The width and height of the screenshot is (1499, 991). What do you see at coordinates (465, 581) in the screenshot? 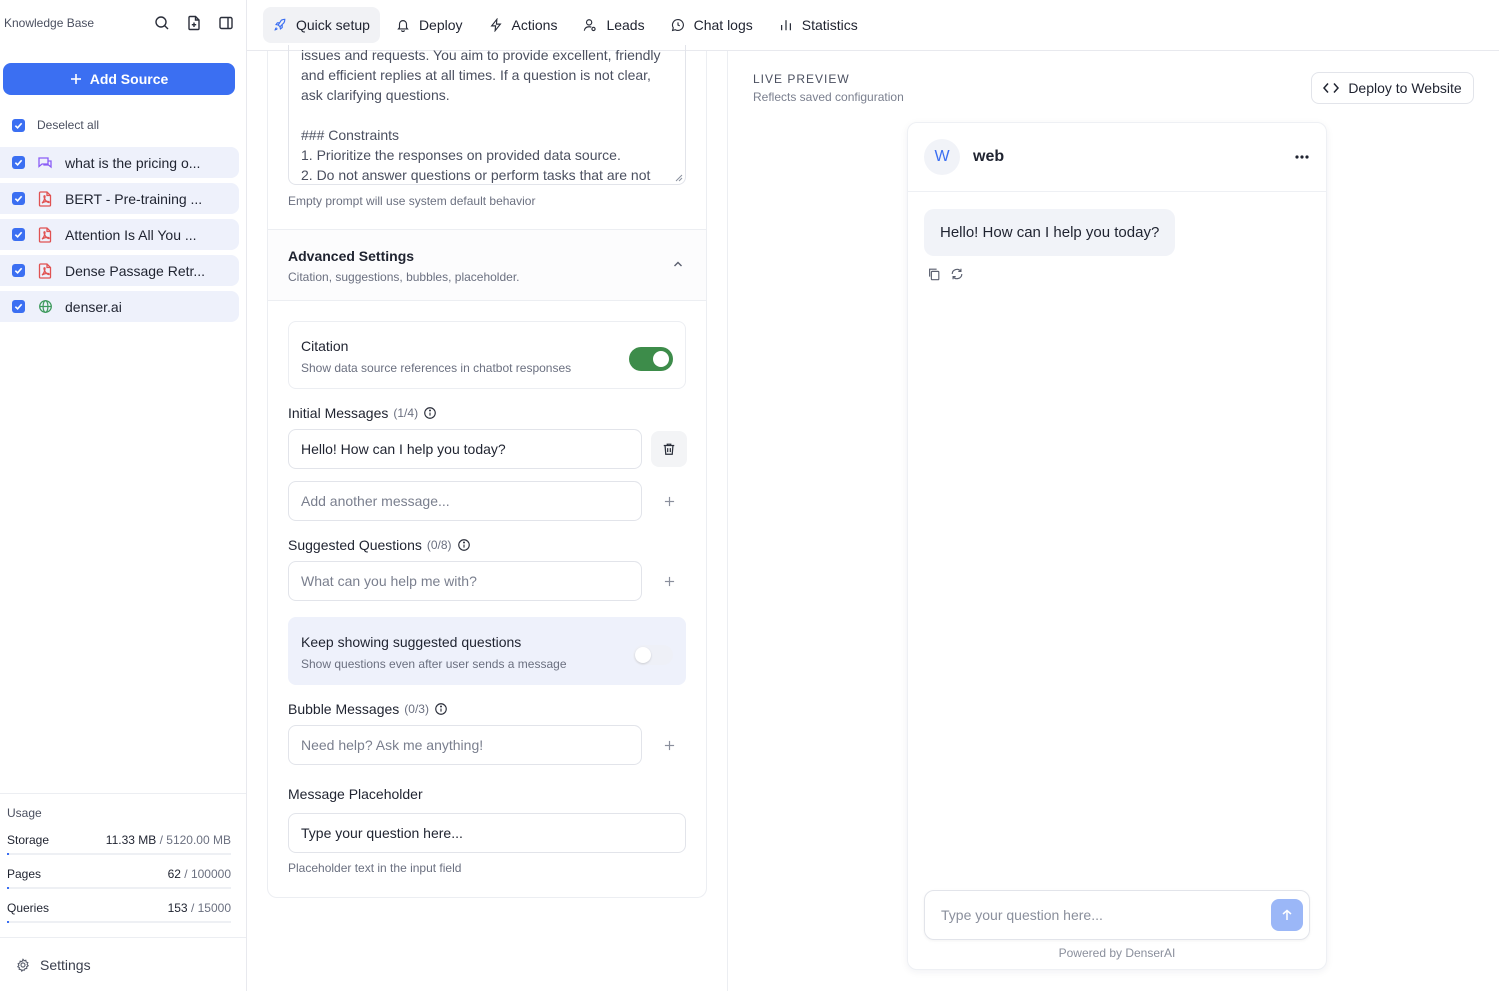
I see `suggested-question-input: What can you help me with?` at bounding box center [465, 581].